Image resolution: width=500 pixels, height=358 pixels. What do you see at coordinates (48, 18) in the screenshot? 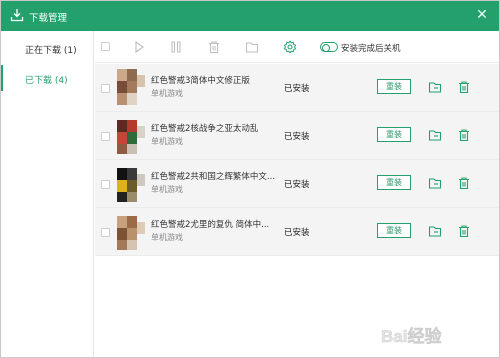
I see `window-title: 下载管理` at bounding box center [48, 18].